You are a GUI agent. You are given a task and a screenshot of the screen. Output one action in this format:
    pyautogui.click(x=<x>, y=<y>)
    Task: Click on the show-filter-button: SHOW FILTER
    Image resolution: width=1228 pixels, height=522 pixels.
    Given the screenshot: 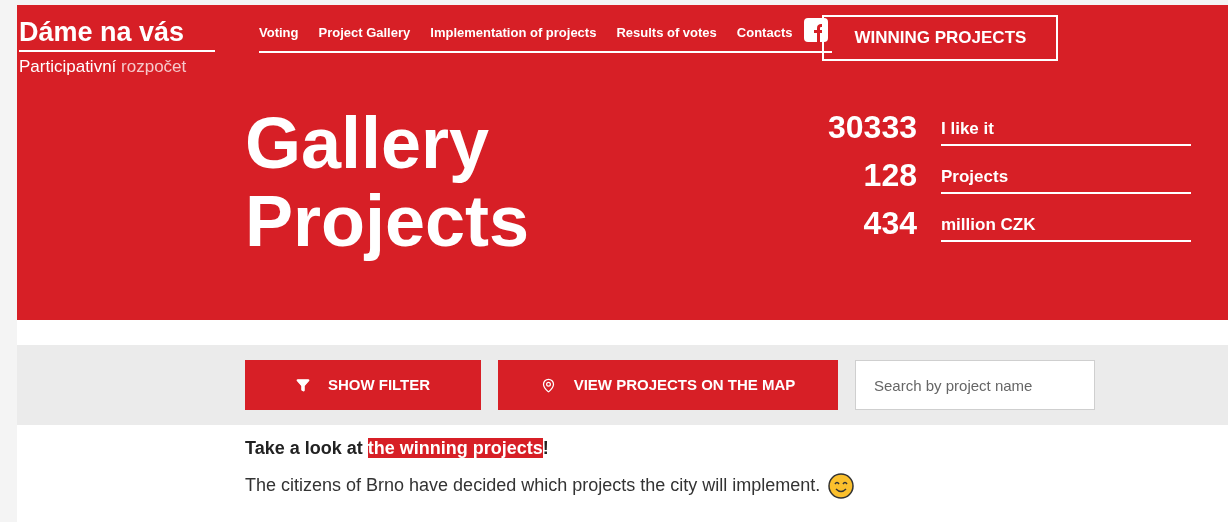 What is the action you would take?
    pyautogui.click(x=363, y=385)
    